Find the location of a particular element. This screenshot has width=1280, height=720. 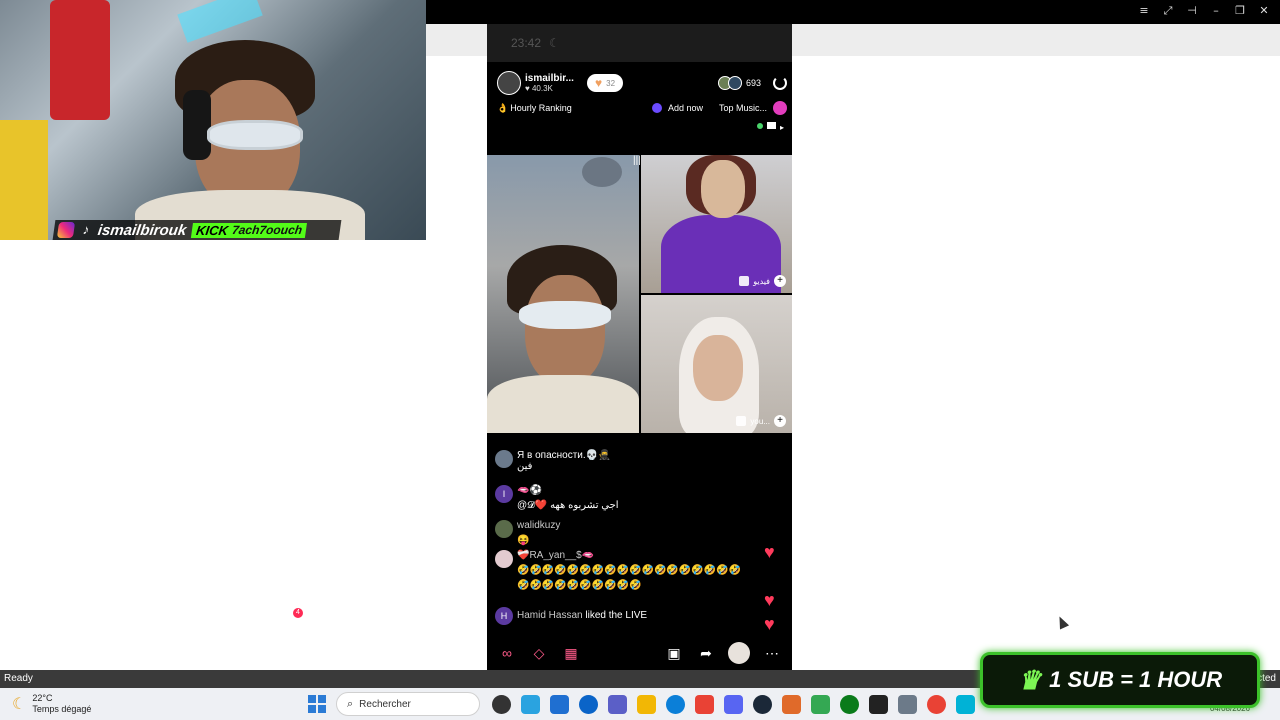

window-titlebar: ≡ ⤢ ⊣ – ❐ ✕ is located at coordinates (853, 12).